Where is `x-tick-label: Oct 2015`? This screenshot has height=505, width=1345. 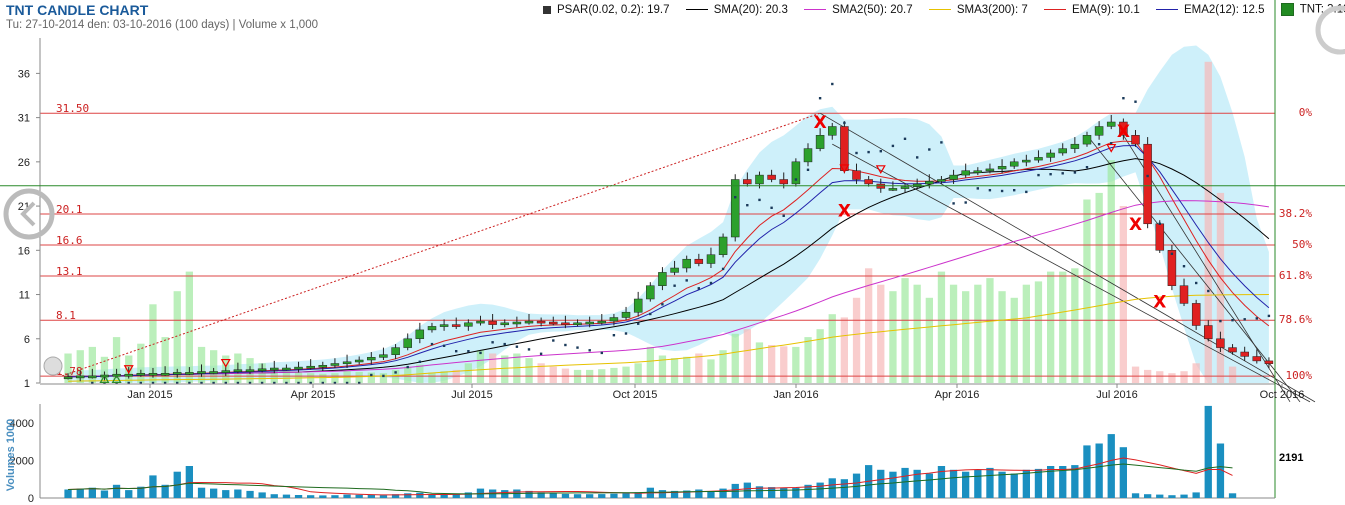 x-tick-label: Oct 2015 is located at coordinates (635, 395).